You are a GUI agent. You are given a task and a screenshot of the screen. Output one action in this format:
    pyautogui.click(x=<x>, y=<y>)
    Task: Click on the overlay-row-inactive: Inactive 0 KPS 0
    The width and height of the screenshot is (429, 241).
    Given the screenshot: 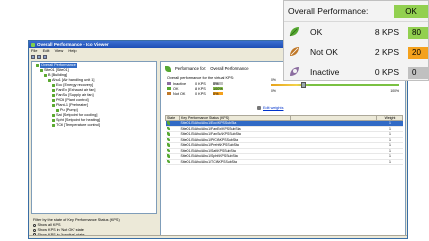 What is the action you would take?
    pyautogui.click(x=356, y=72)
    